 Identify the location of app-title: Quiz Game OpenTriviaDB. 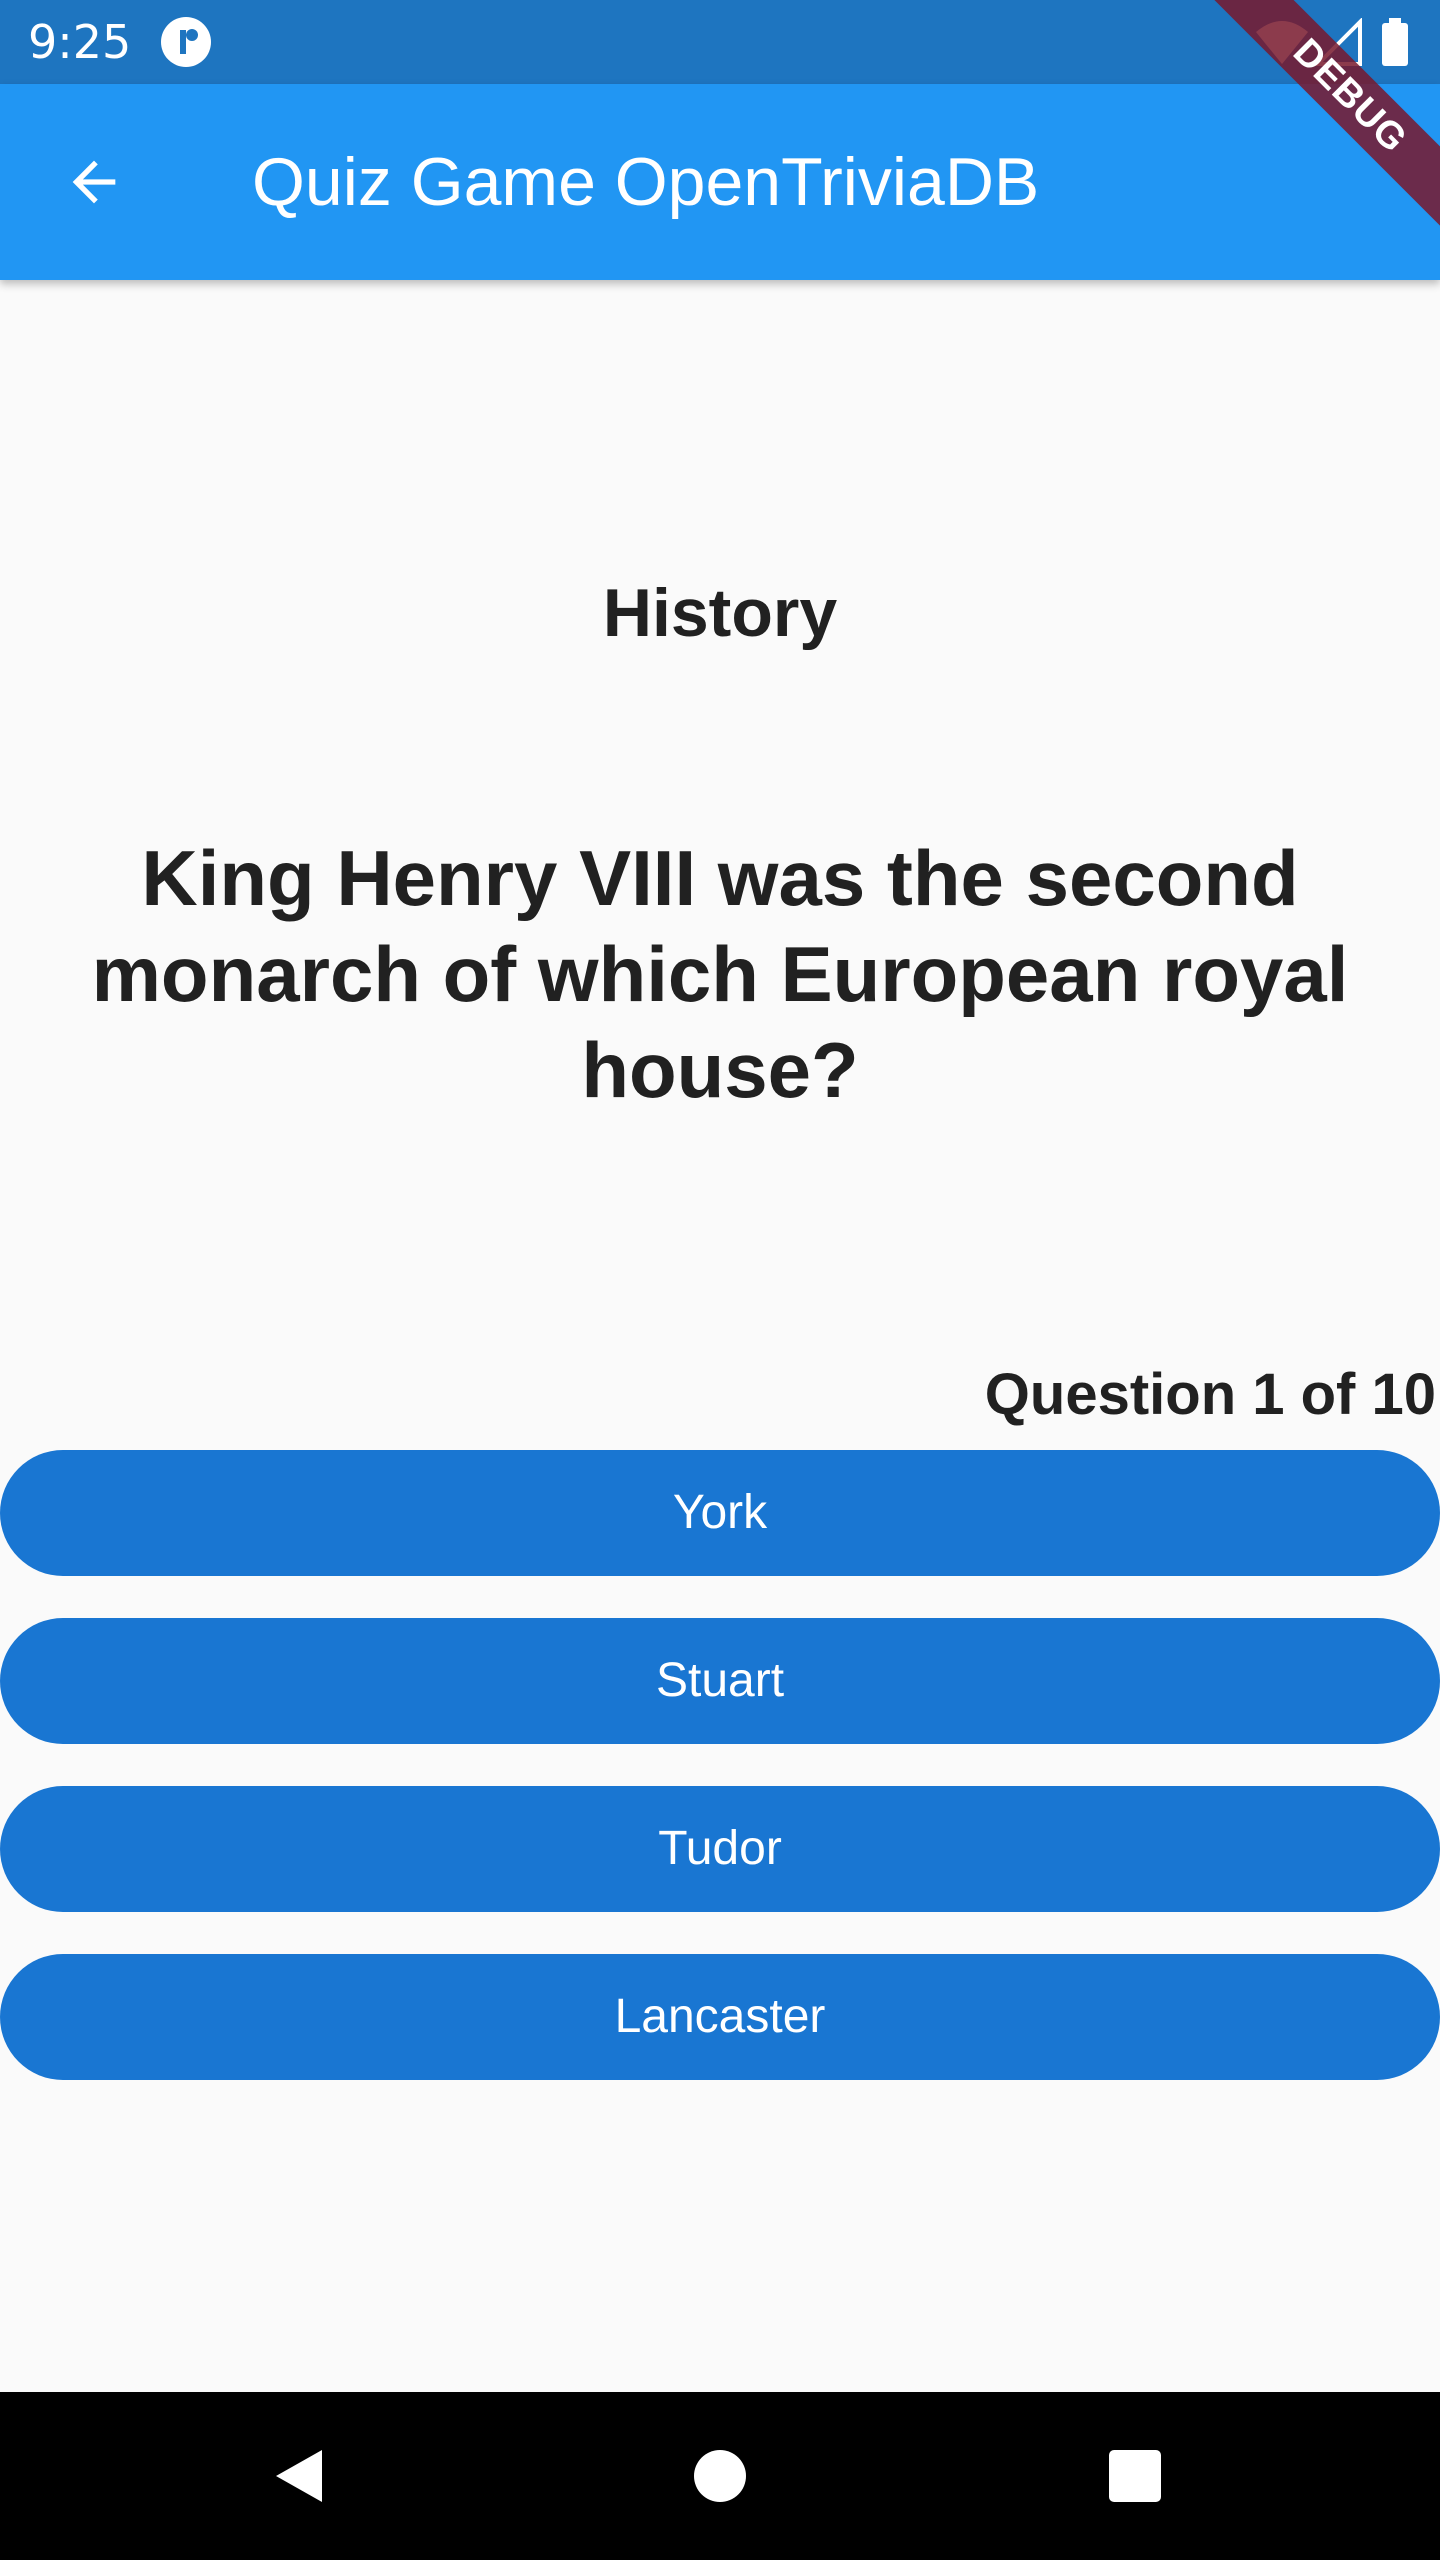
(646, 182).